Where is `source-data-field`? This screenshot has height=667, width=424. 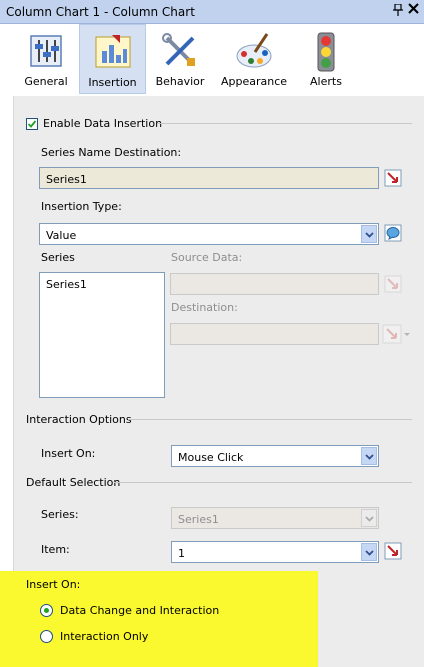 source-data-field is located at coordinates (274, 284).